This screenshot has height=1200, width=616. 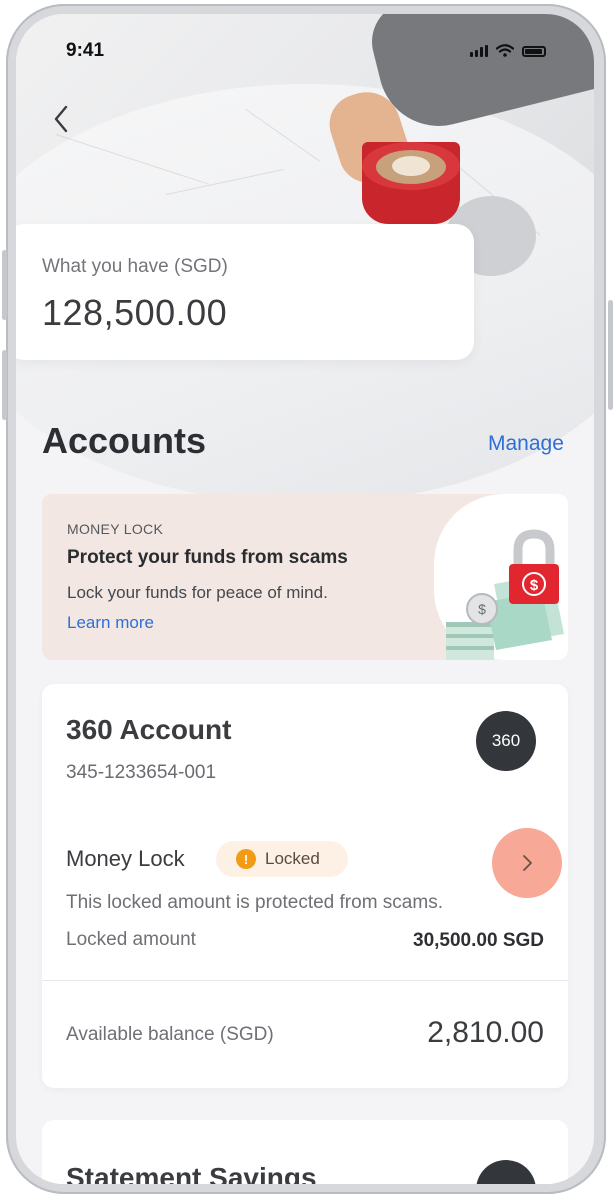 What do you see at coordinates (534, 51) in the screenshot?
I see `battery-icon` at bounding box center [534, 51].